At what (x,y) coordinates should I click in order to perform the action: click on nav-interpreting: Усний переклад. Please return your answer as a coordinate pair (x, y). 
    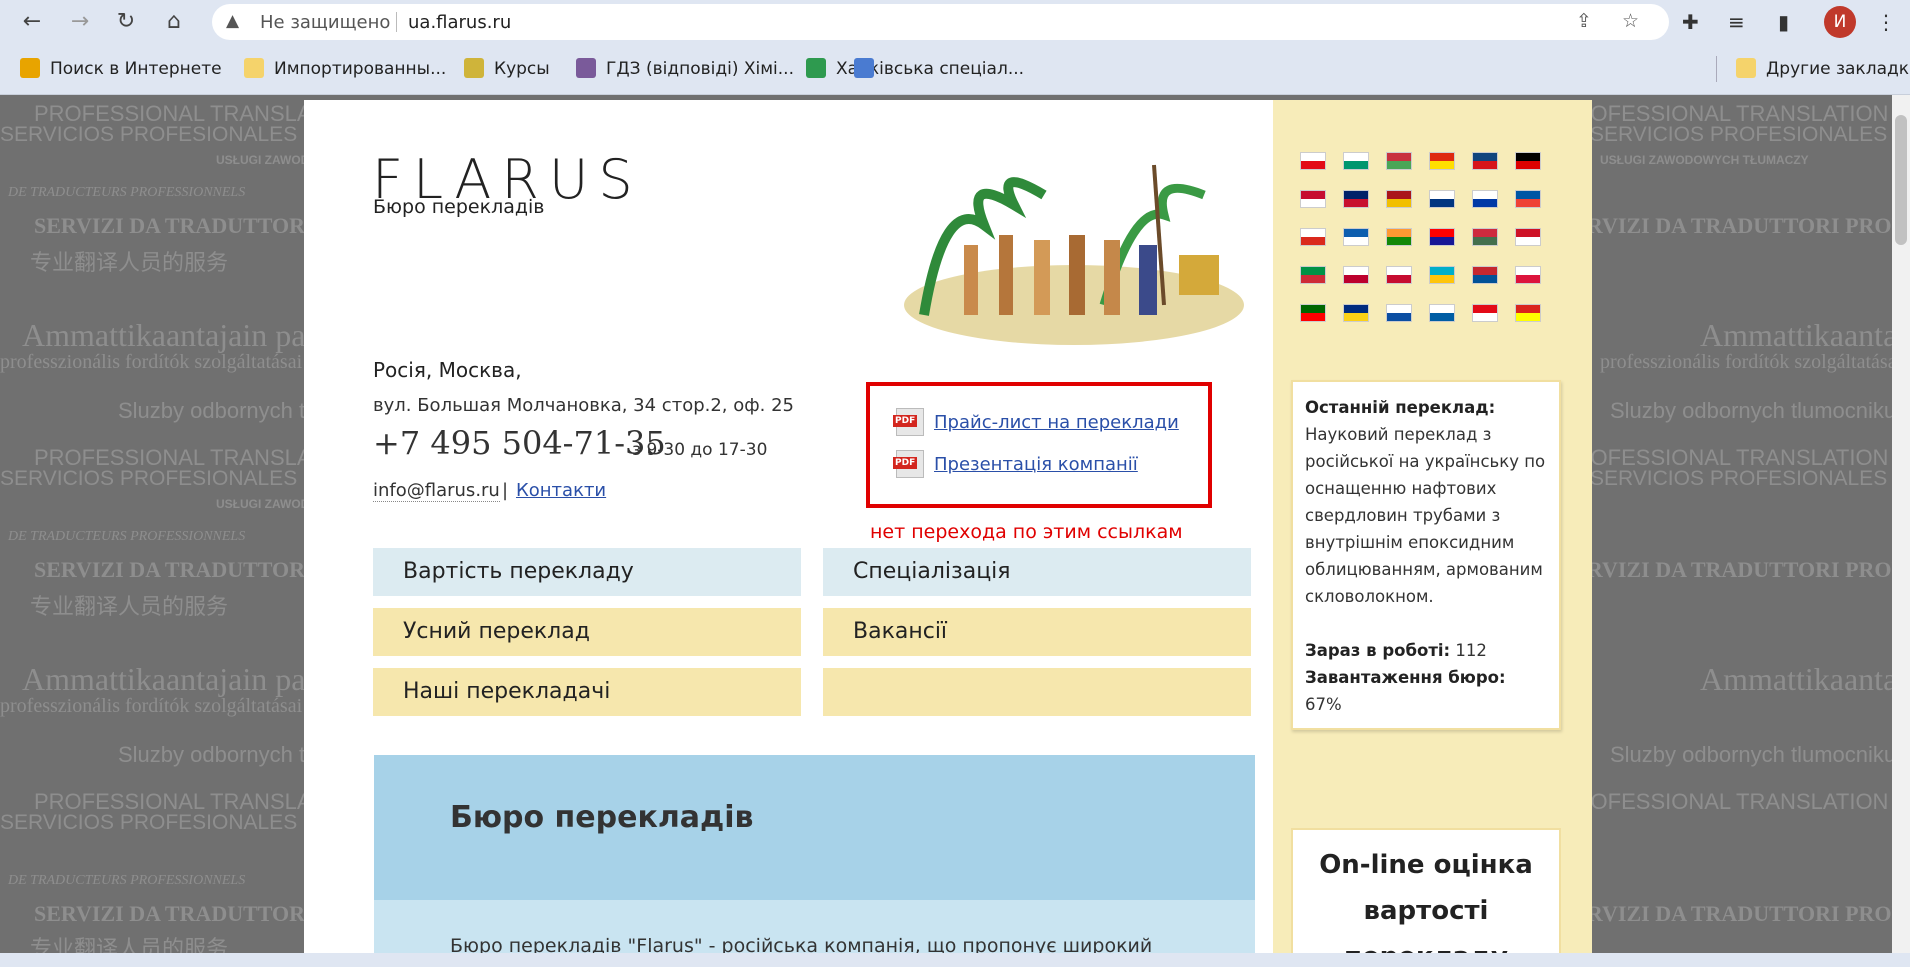
    Looking at the image, I should click on (587, 632).